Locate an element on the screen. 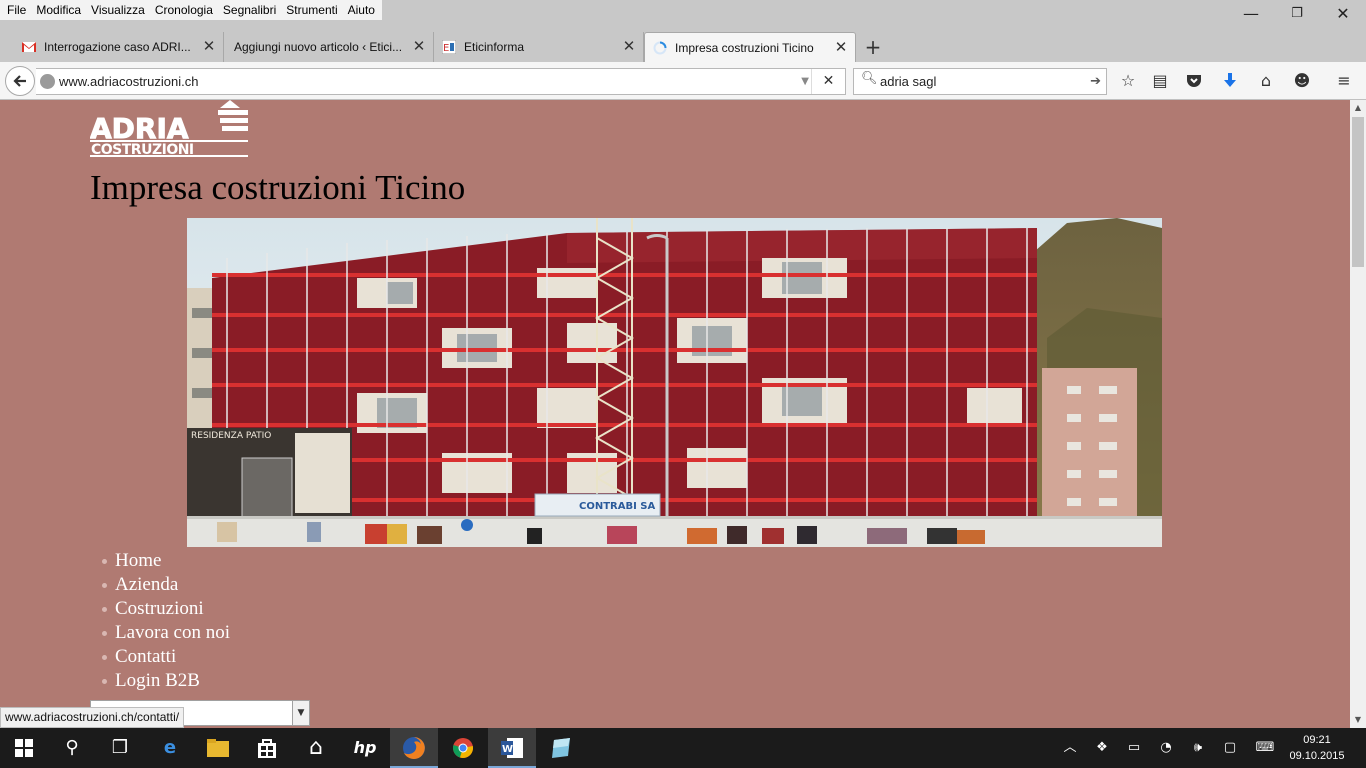  scroll-down-icon: ▼ is located at coordinates (1358, 720).